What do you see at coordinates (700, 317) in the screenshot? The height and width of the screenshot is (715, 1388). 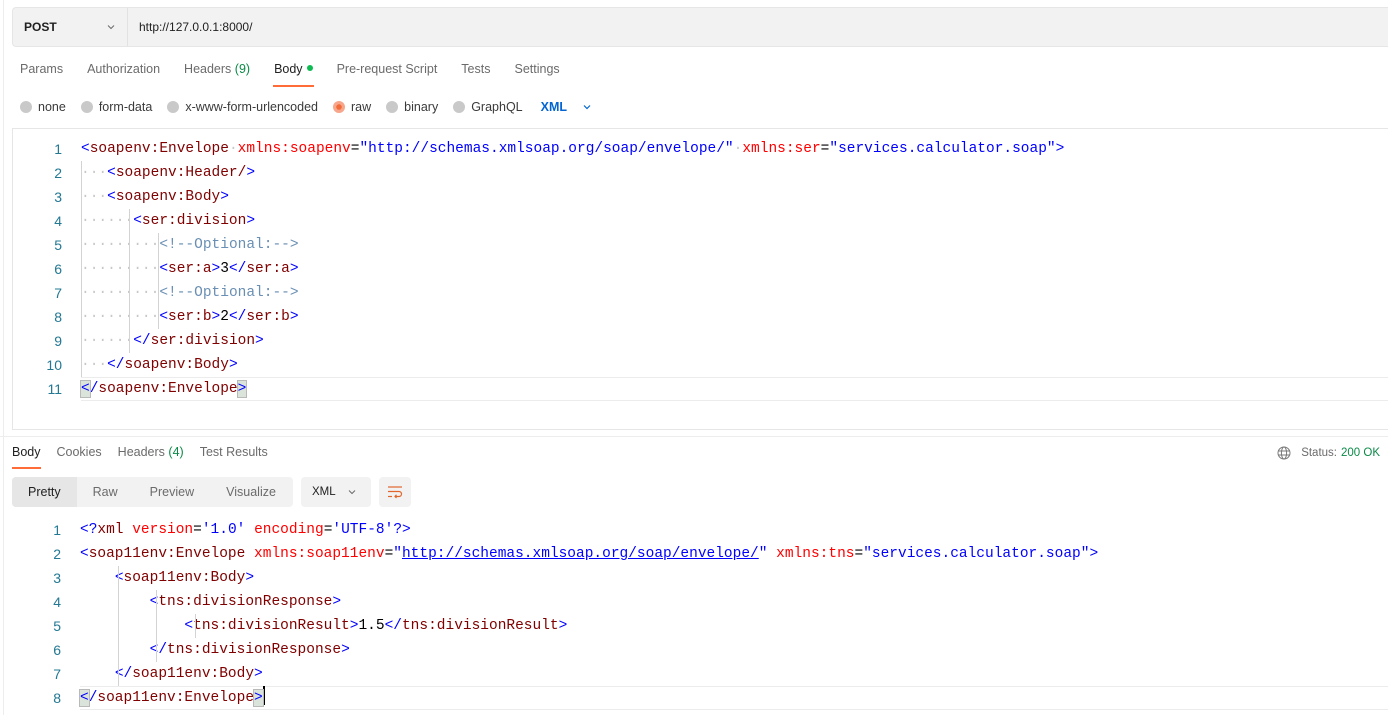 I see `code-line: 8 ·········<ser:b>2</ser:b>` at bounding box center [700, 317].